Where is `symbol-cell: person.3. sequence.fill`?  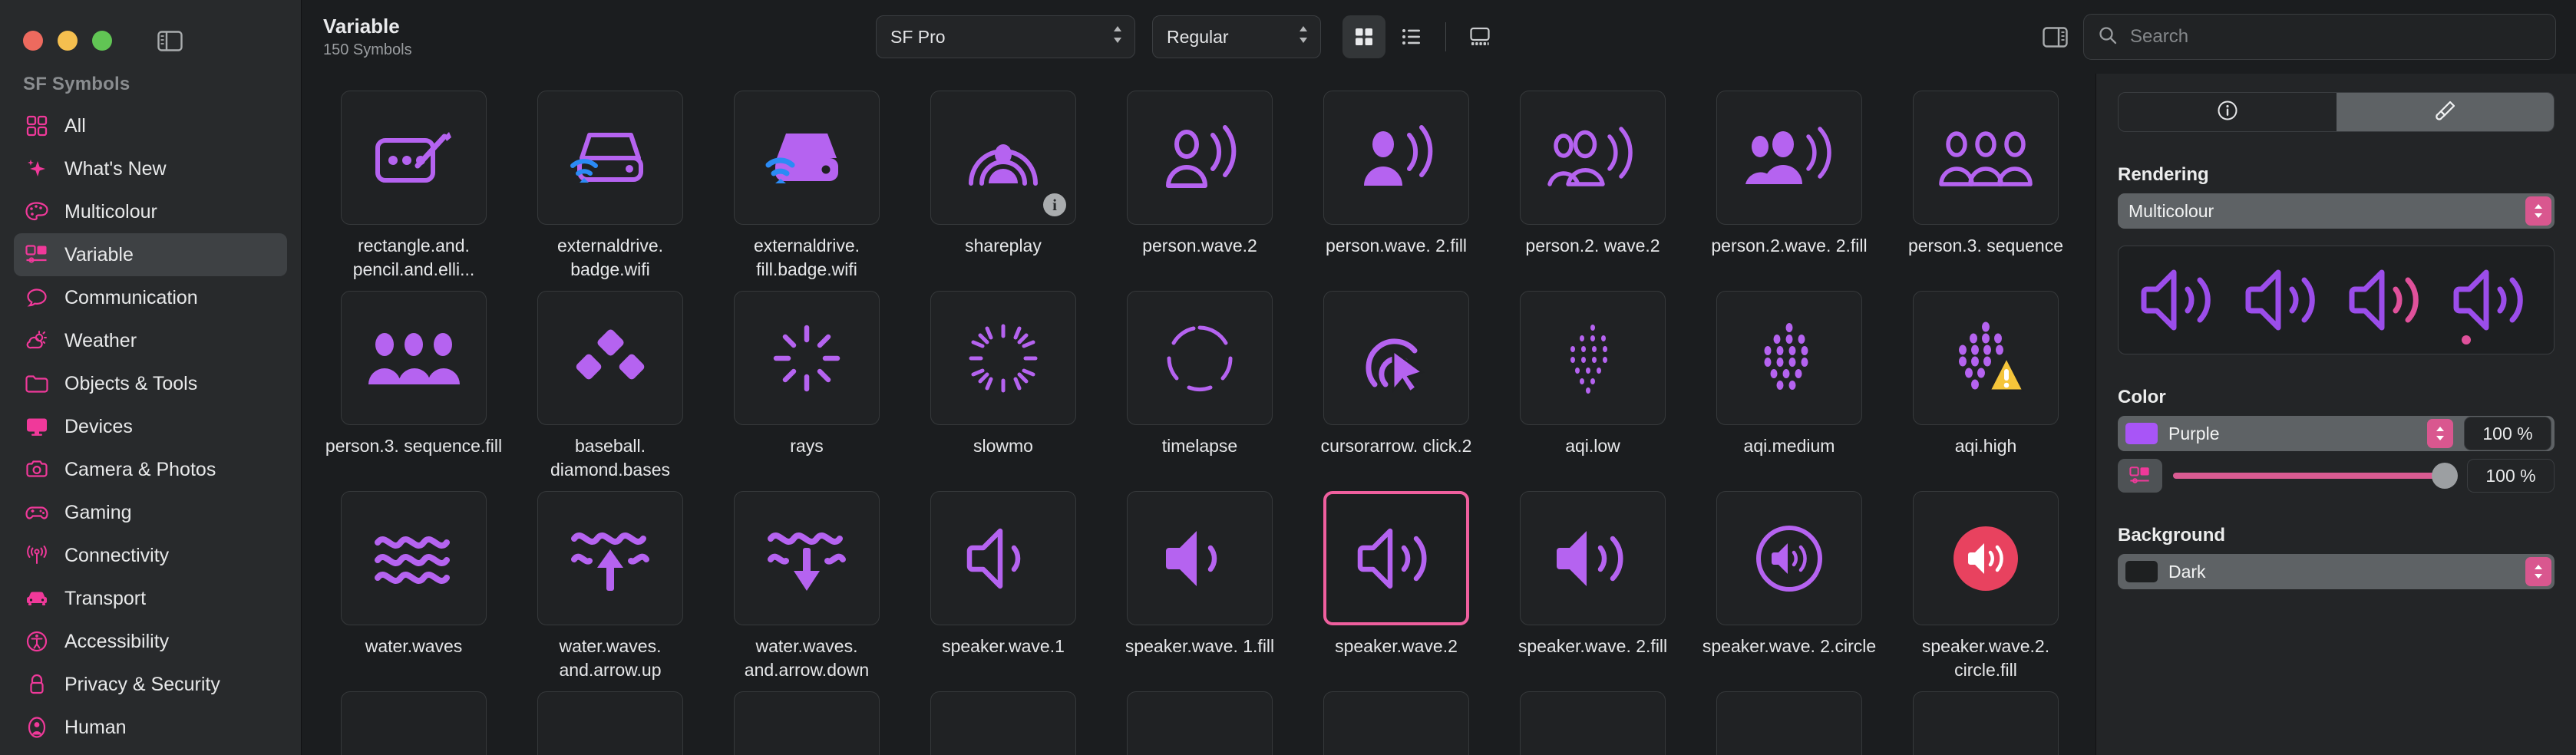 symbol-cell: person.3. sequence.fill is located at coordinates (413, 382).